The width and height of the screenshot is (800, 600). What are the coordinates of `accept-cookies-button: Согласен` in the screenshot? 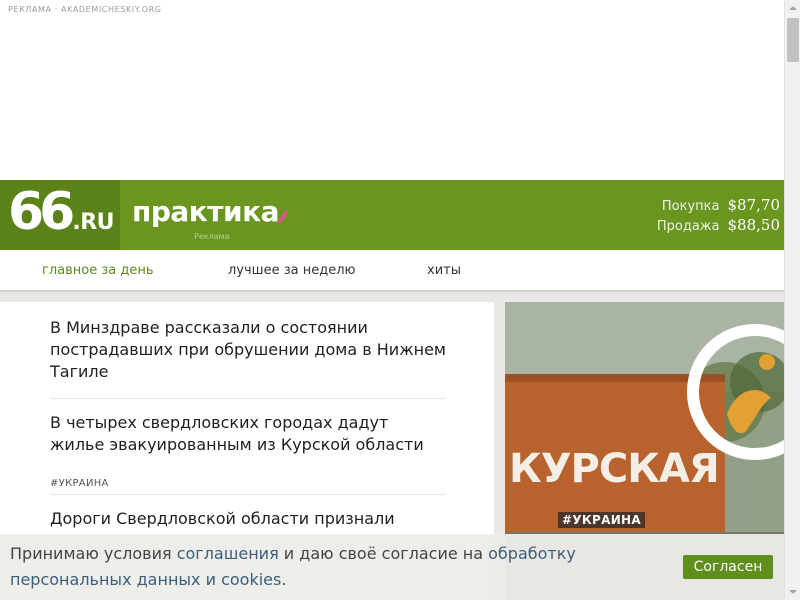 It's located at (728, 567).